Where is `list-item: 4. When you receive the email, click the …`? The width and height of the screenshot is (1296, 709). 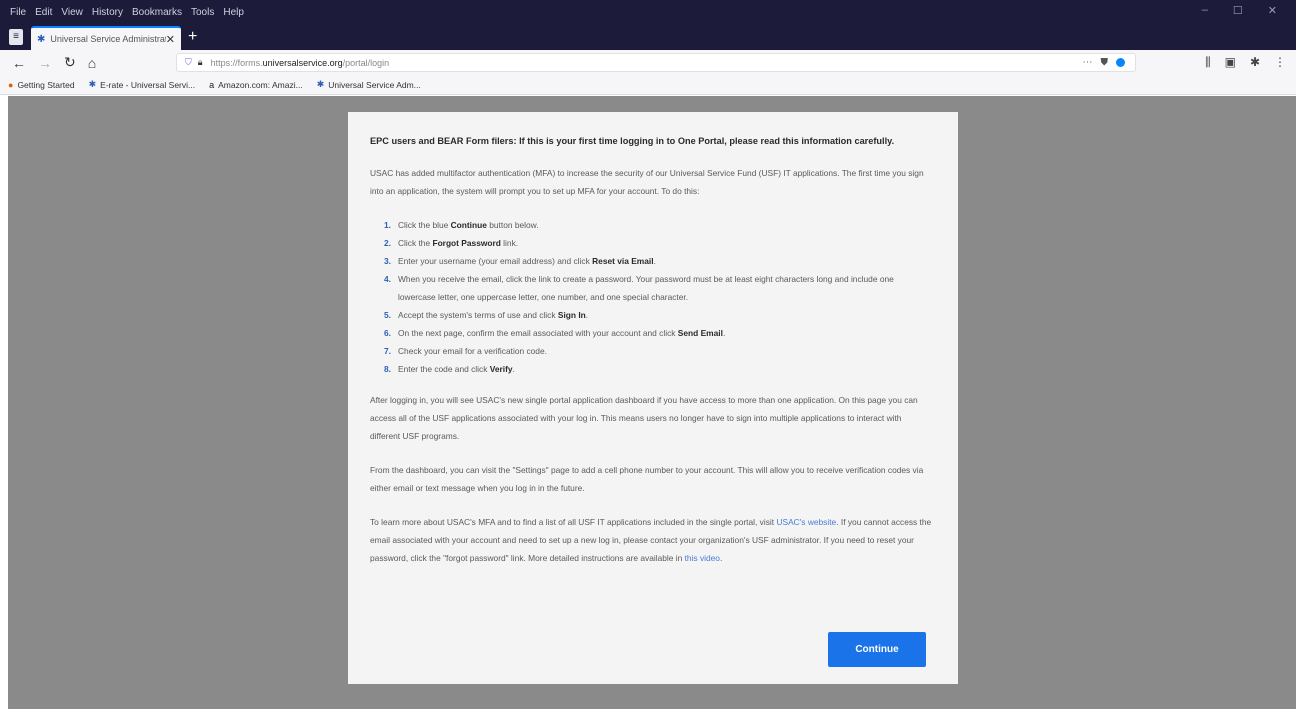
list-item: 4. When you receive the email, click the … is located at coordinates (658, 288).